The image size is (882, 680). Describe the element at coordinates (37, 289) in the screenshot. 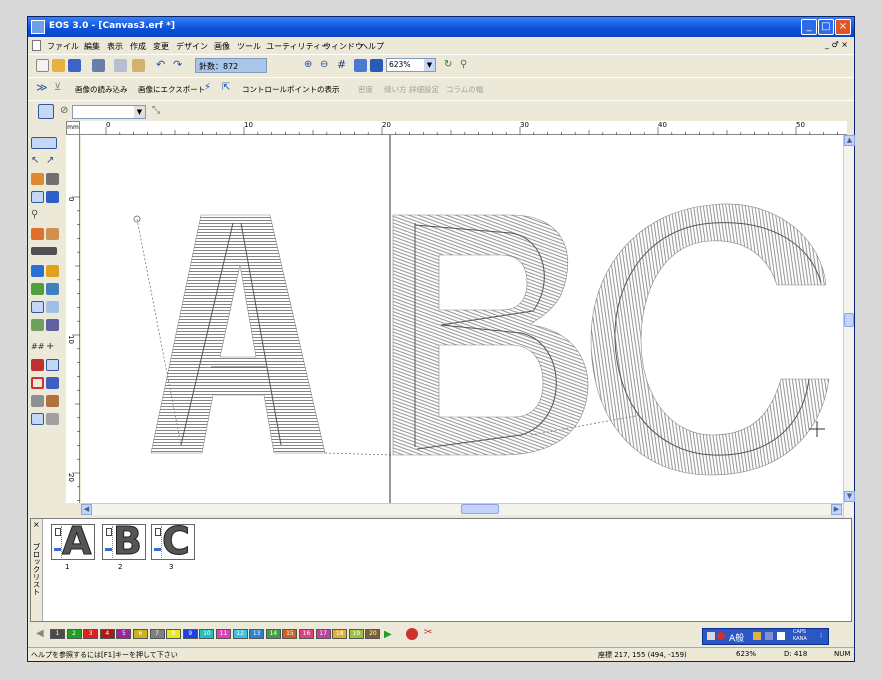

I see `leaf-icon` at that location.